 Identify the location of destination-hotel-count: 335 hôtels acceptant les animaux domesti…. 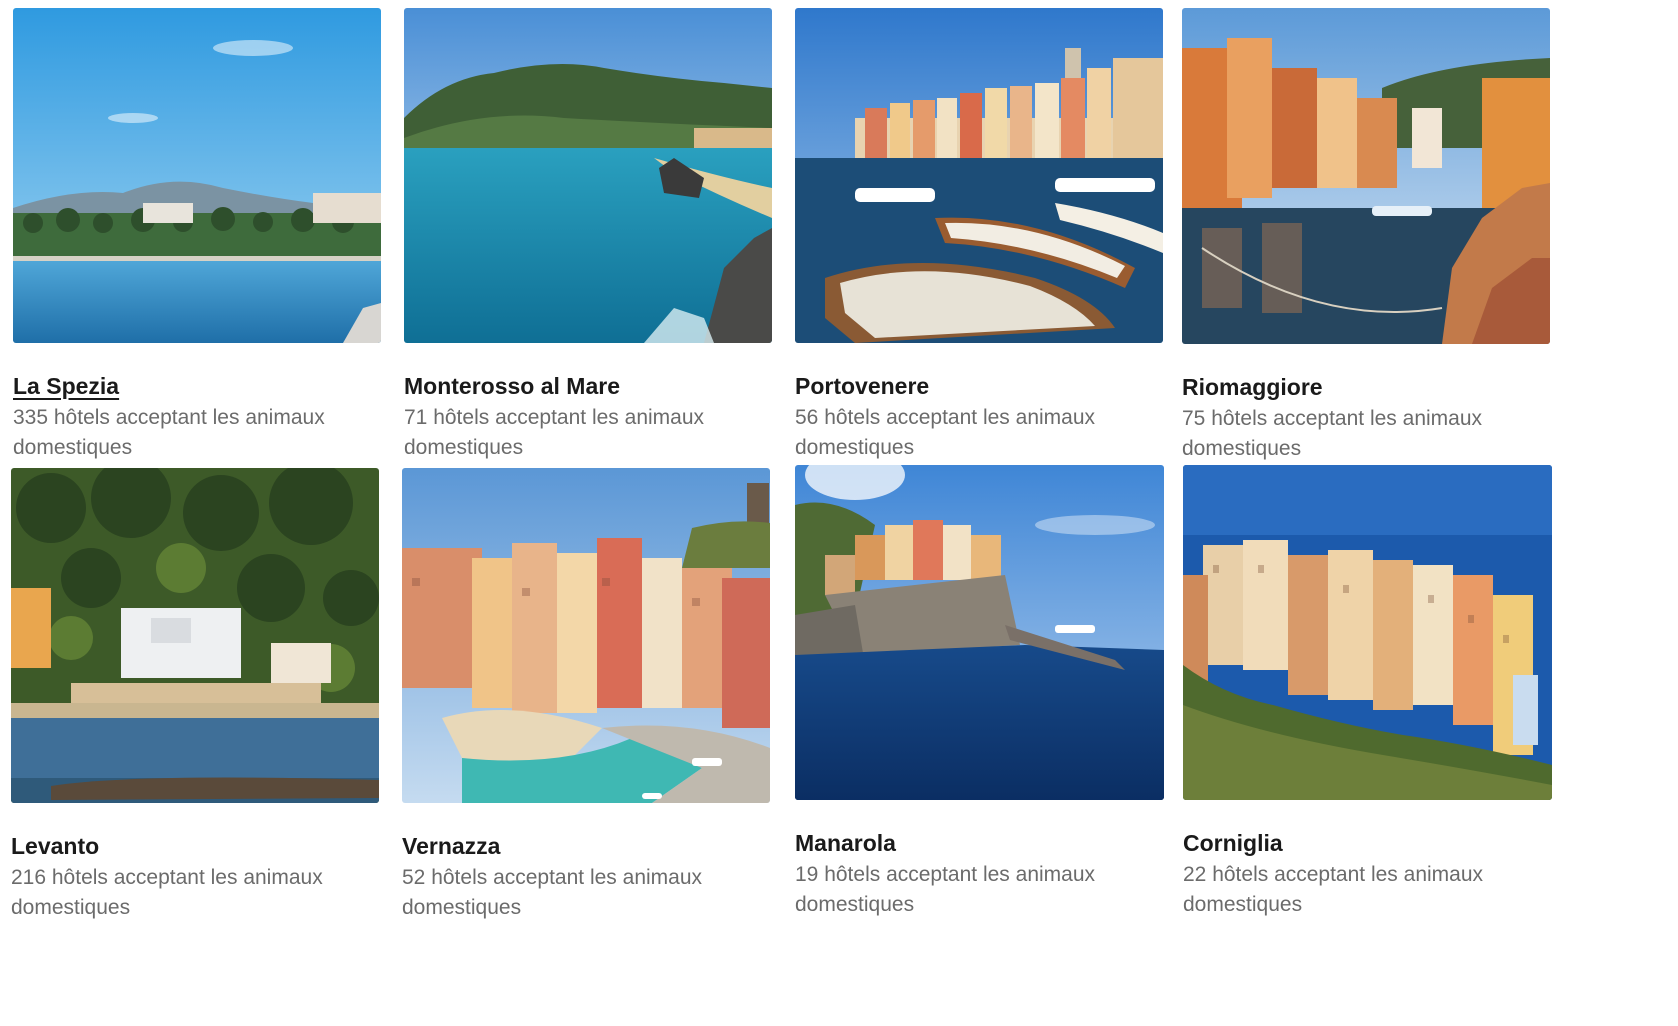
(169, 432).